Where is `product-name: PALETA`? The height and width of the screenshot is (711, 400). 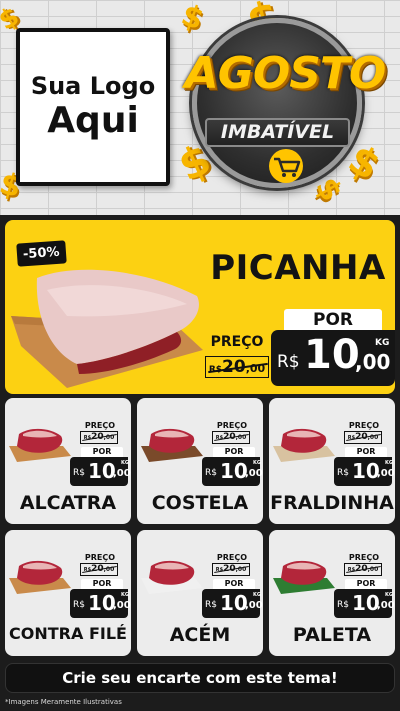
product-name: PALETA is located at coordinates (332, 635).